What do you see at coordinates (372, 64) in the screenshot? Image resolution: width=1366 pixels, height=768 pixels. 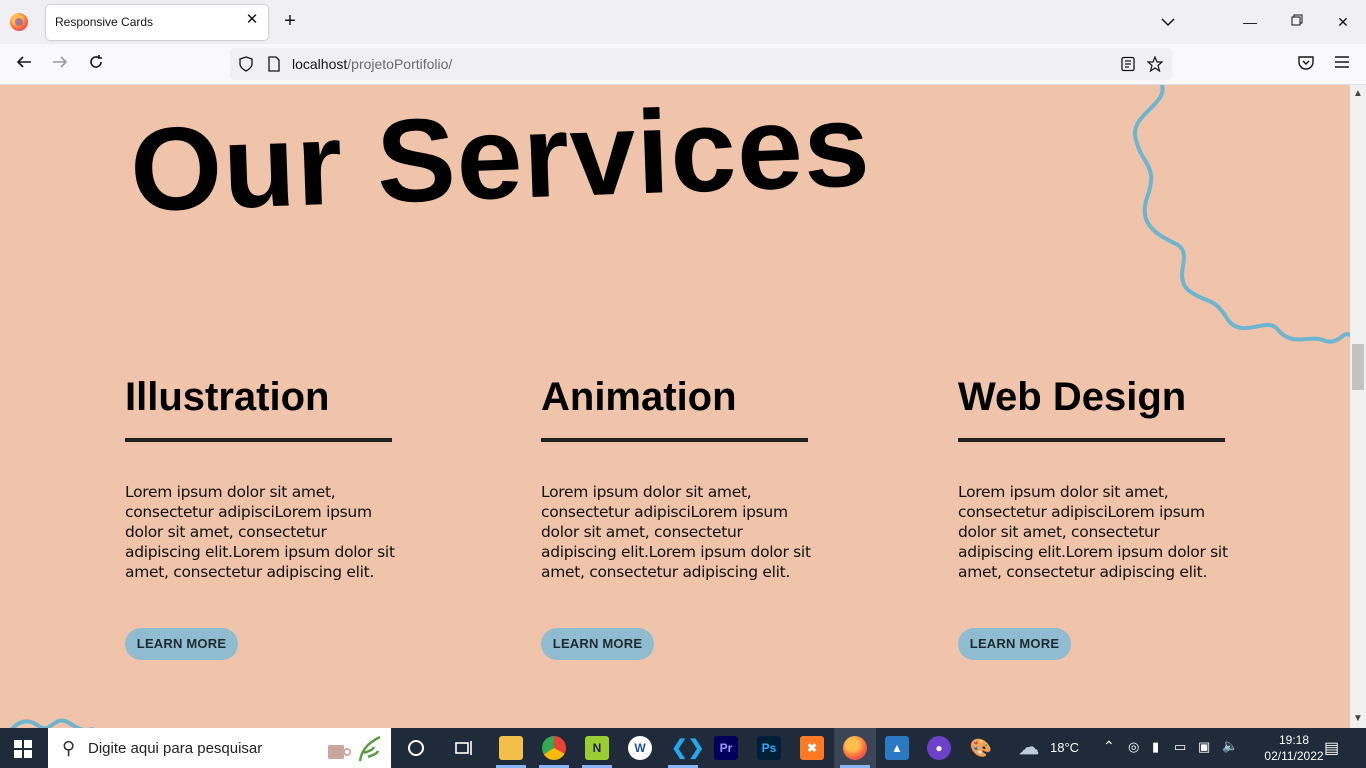 I see `url-text: localhost/projetoPortifolio/` at bounding box center [372, 64].